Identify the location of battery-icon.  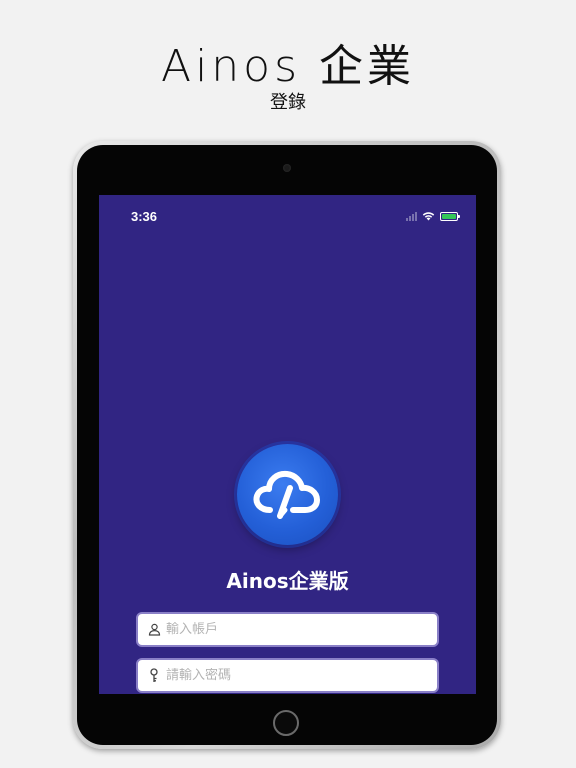
(450, 216).